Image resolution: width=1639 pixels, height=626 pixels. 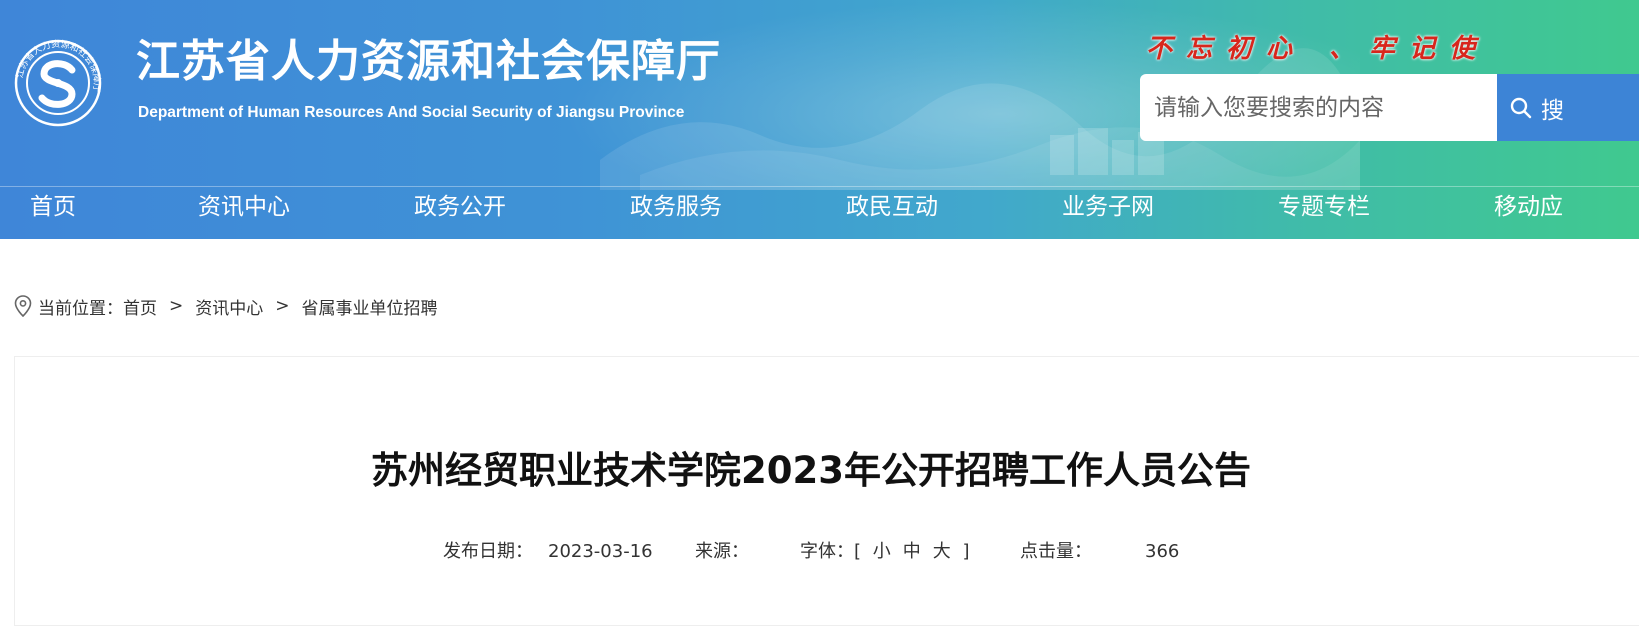 What do you see at coordinates (1521, 107) in the screenshot?
I see `search-icon` at bounding box center [1521, 107].